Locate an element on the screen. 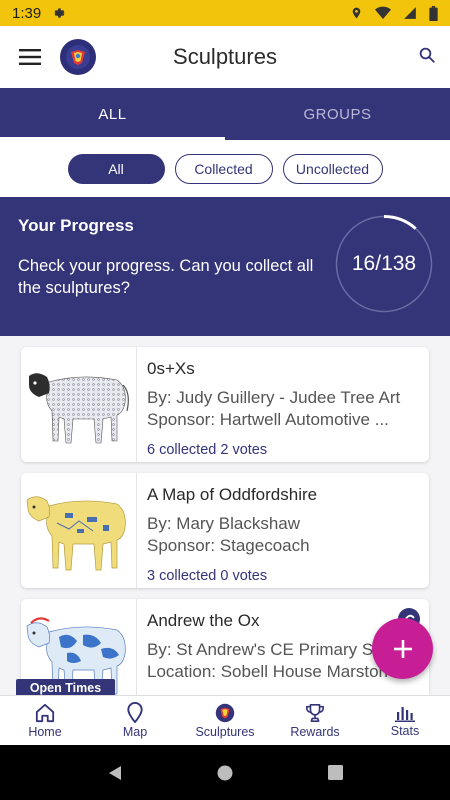  nav-home-label: Home is located at coordinates (45, 731).